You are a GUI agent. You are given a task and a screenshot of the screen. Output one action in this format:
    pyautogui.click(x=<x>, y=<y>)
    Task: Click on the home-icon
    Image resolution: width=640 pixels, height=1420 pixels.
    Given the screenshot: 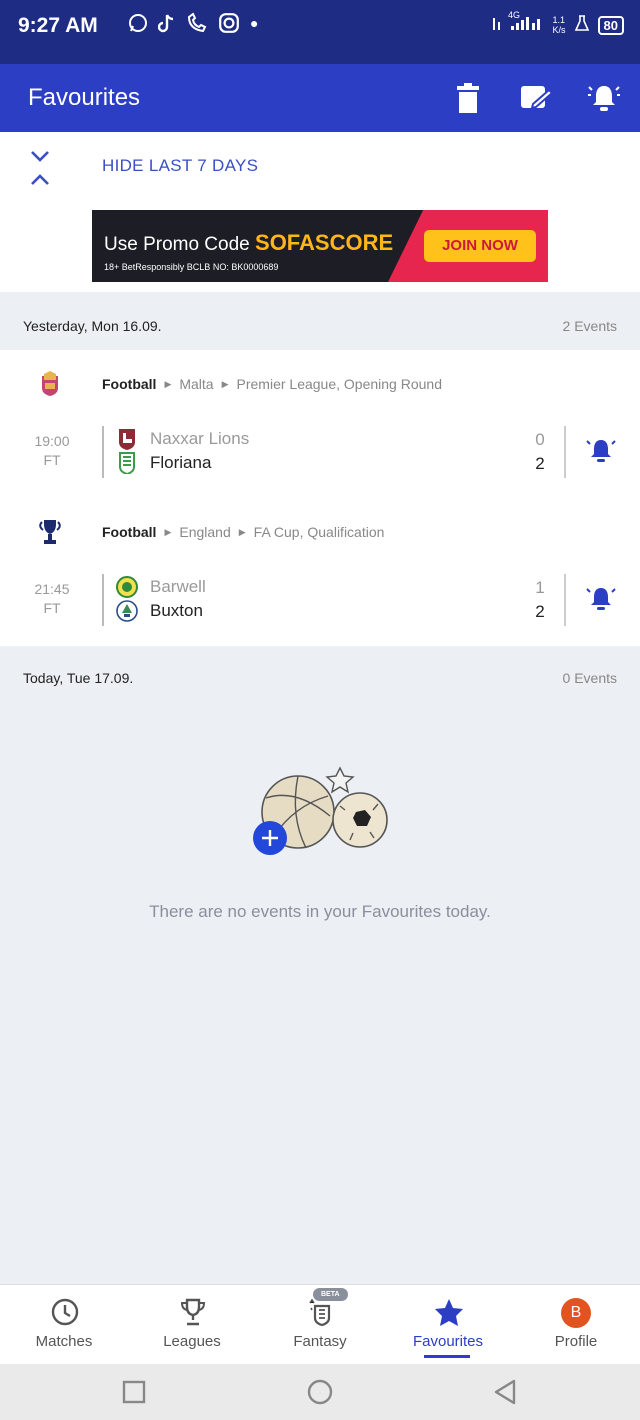 What is the action you would take?
    pyautogui.click(x=320, y=1392)
    